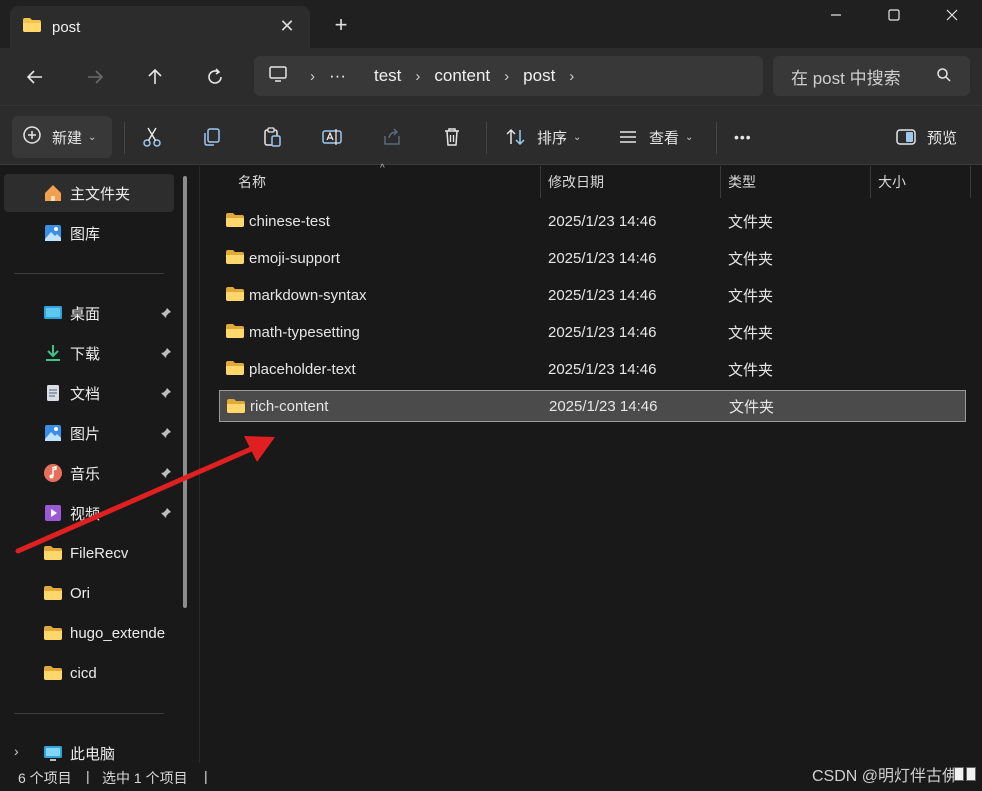 This screenshot has width=982, height=791. What do you see at coordinates (89, 233) in the screenshot?
I see `sidebar-item-gallery: 图库` at bounding box center [89, 233].